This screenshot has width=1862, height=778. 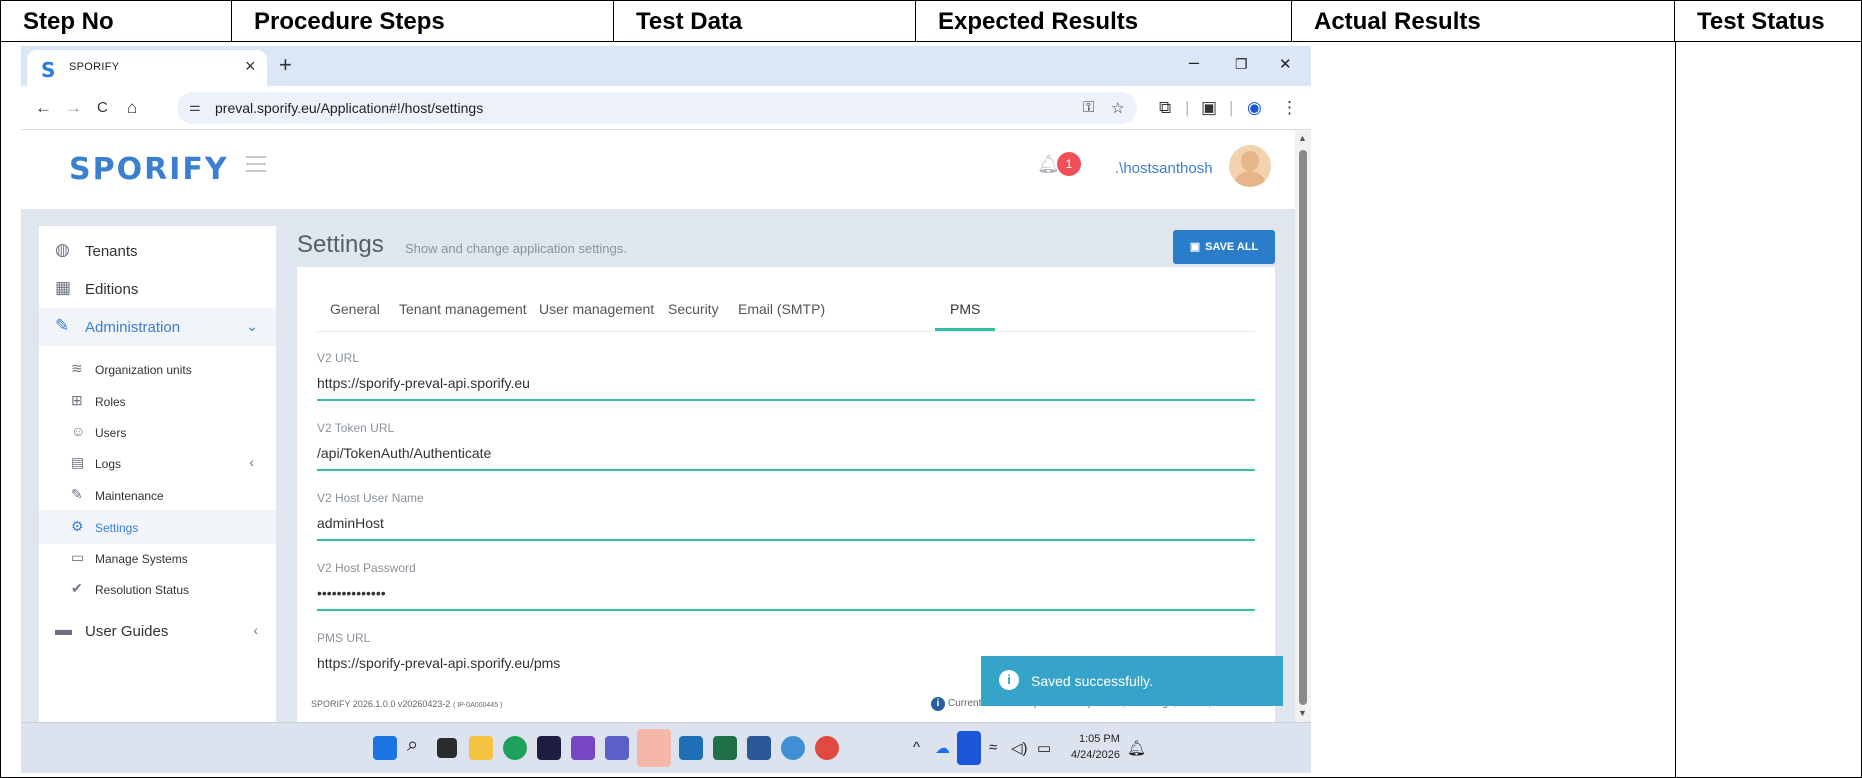 I want to click on tab-email-smtp: Email (SMTP), so click(x=781, y=309).